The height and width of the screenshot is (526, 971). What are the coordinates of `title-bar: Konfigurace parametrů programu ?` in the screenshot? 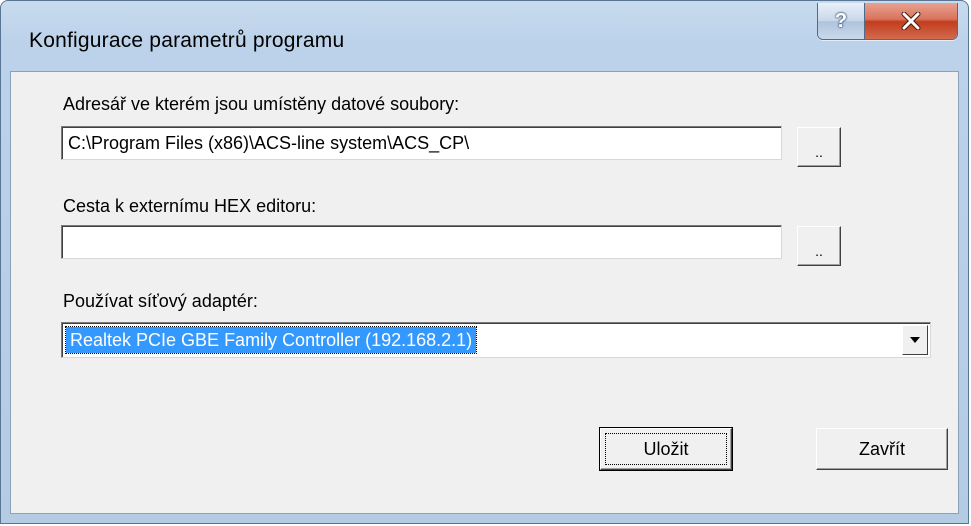 It's located at (484, 36).